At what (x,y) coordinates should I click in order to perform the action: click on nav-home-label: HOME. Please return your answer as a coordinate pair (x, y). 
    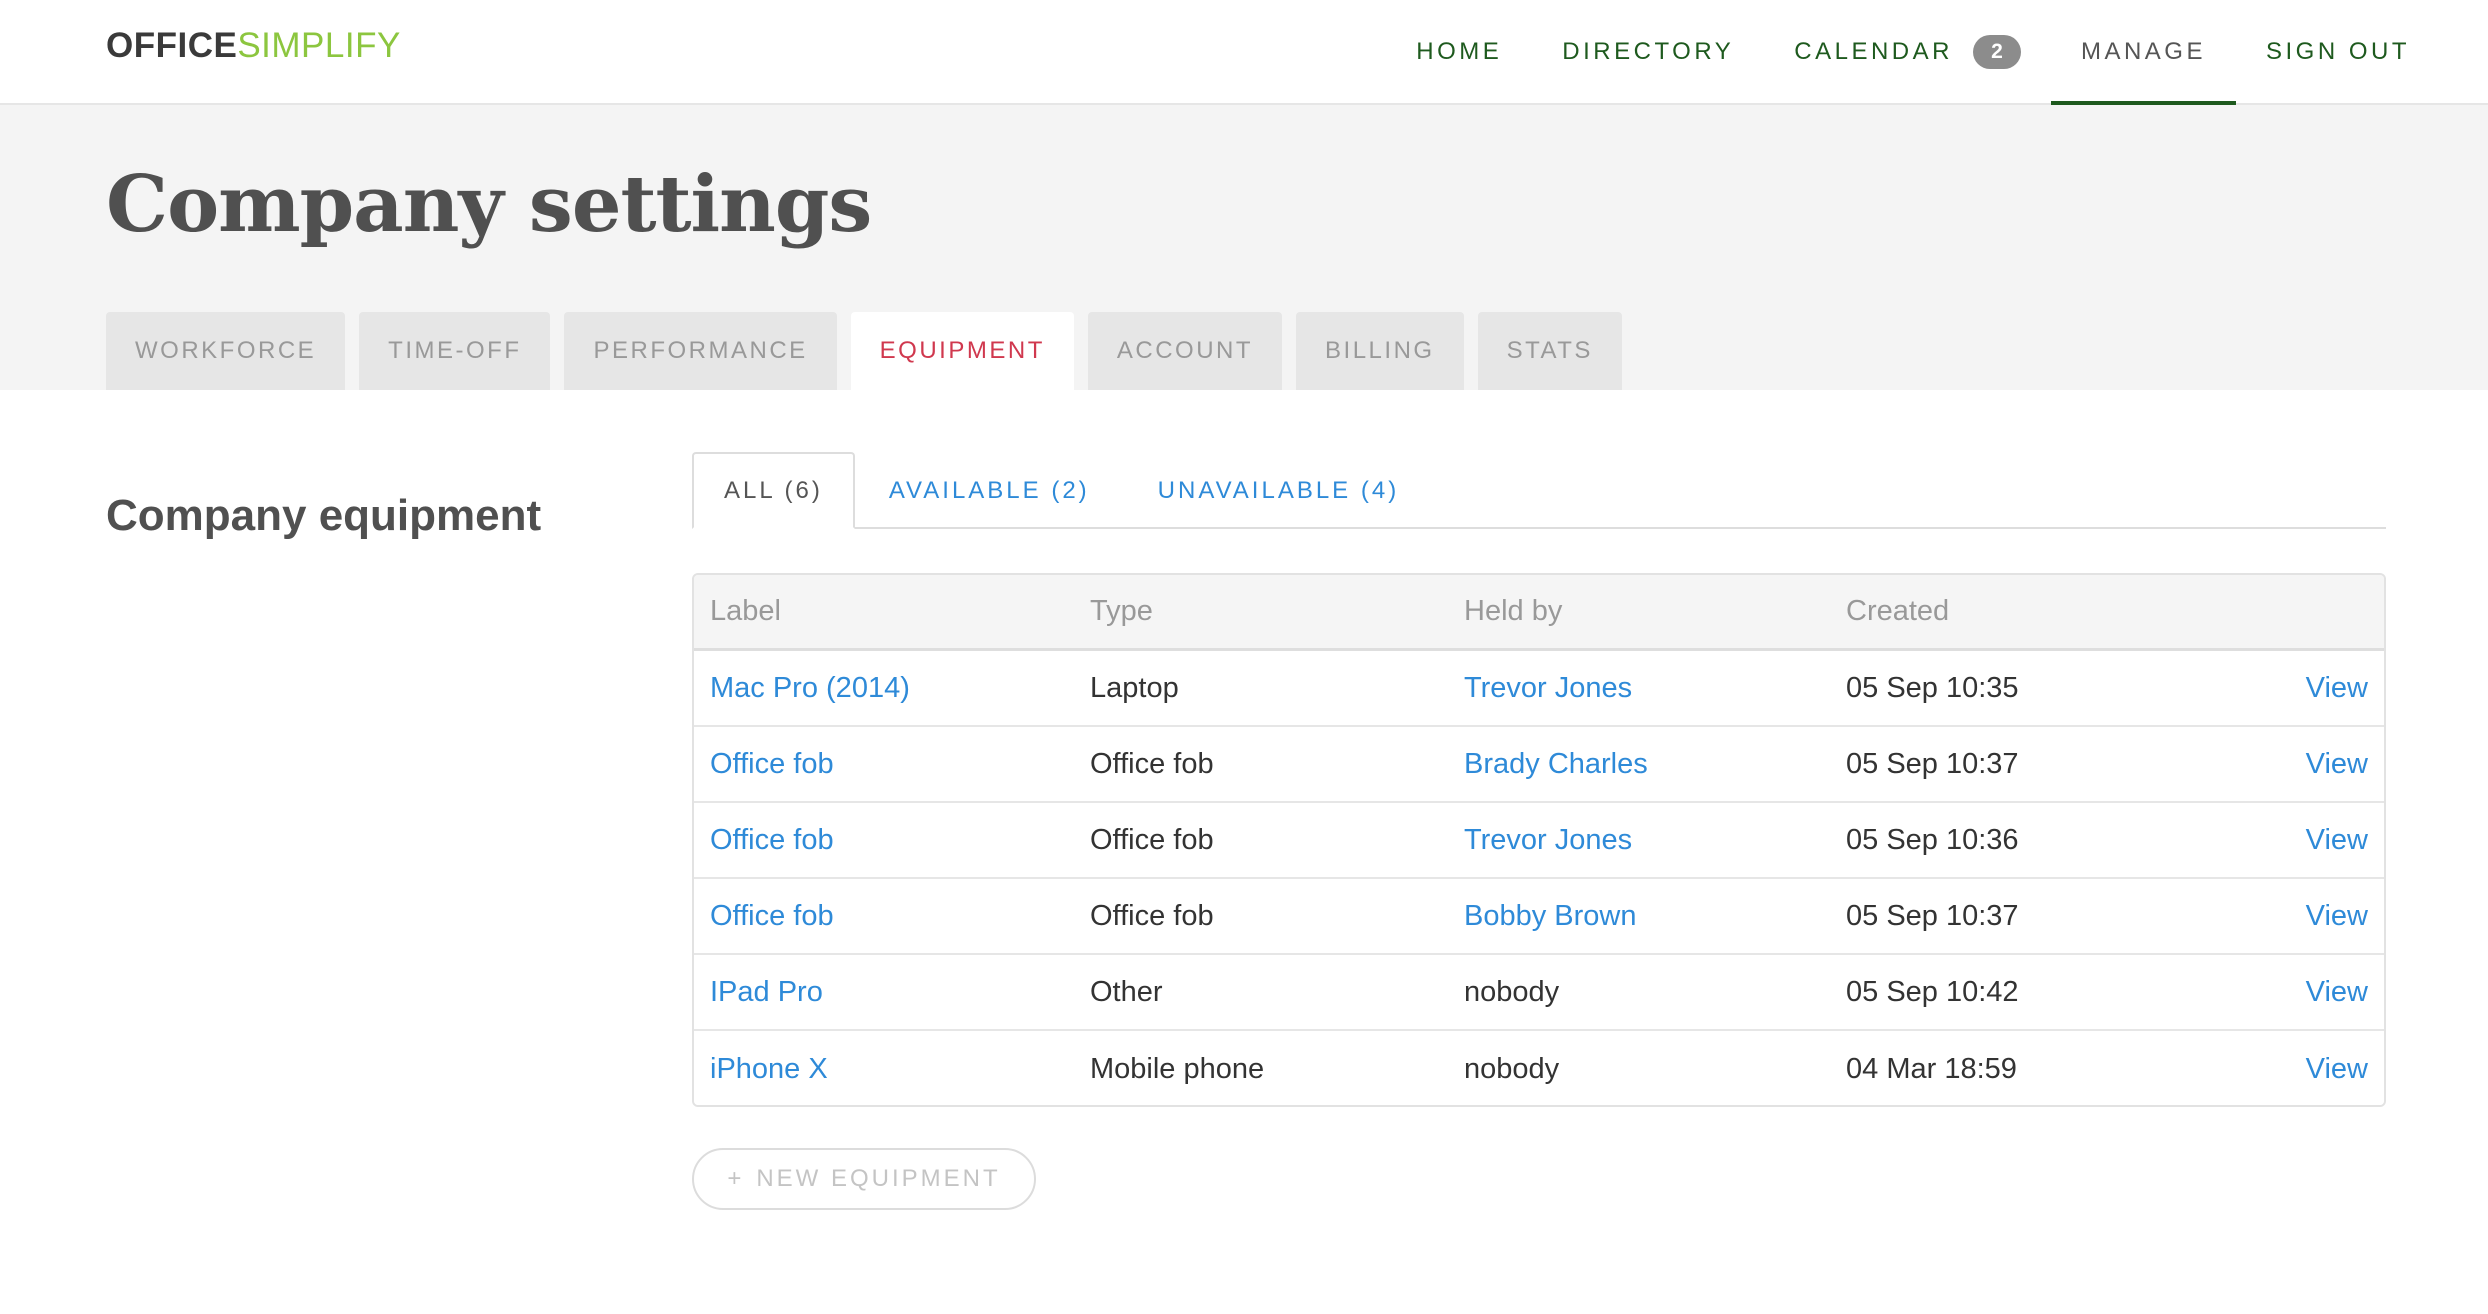
    Looking at the image, I should click on (1459, 51).